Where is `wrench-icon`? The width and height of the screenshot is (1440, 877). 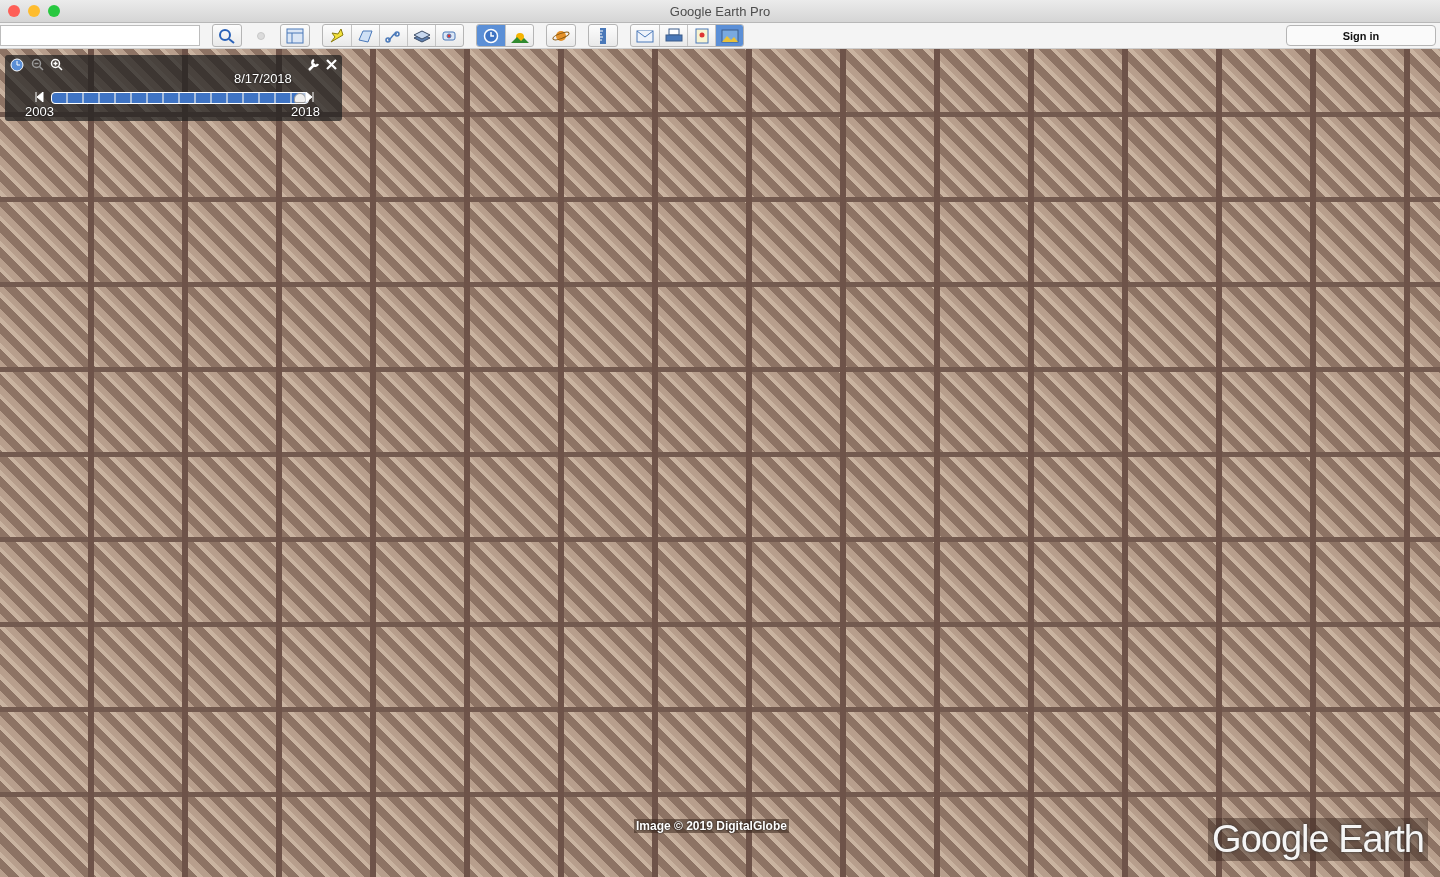
wrench-icon is located at coordinates (313, 64).